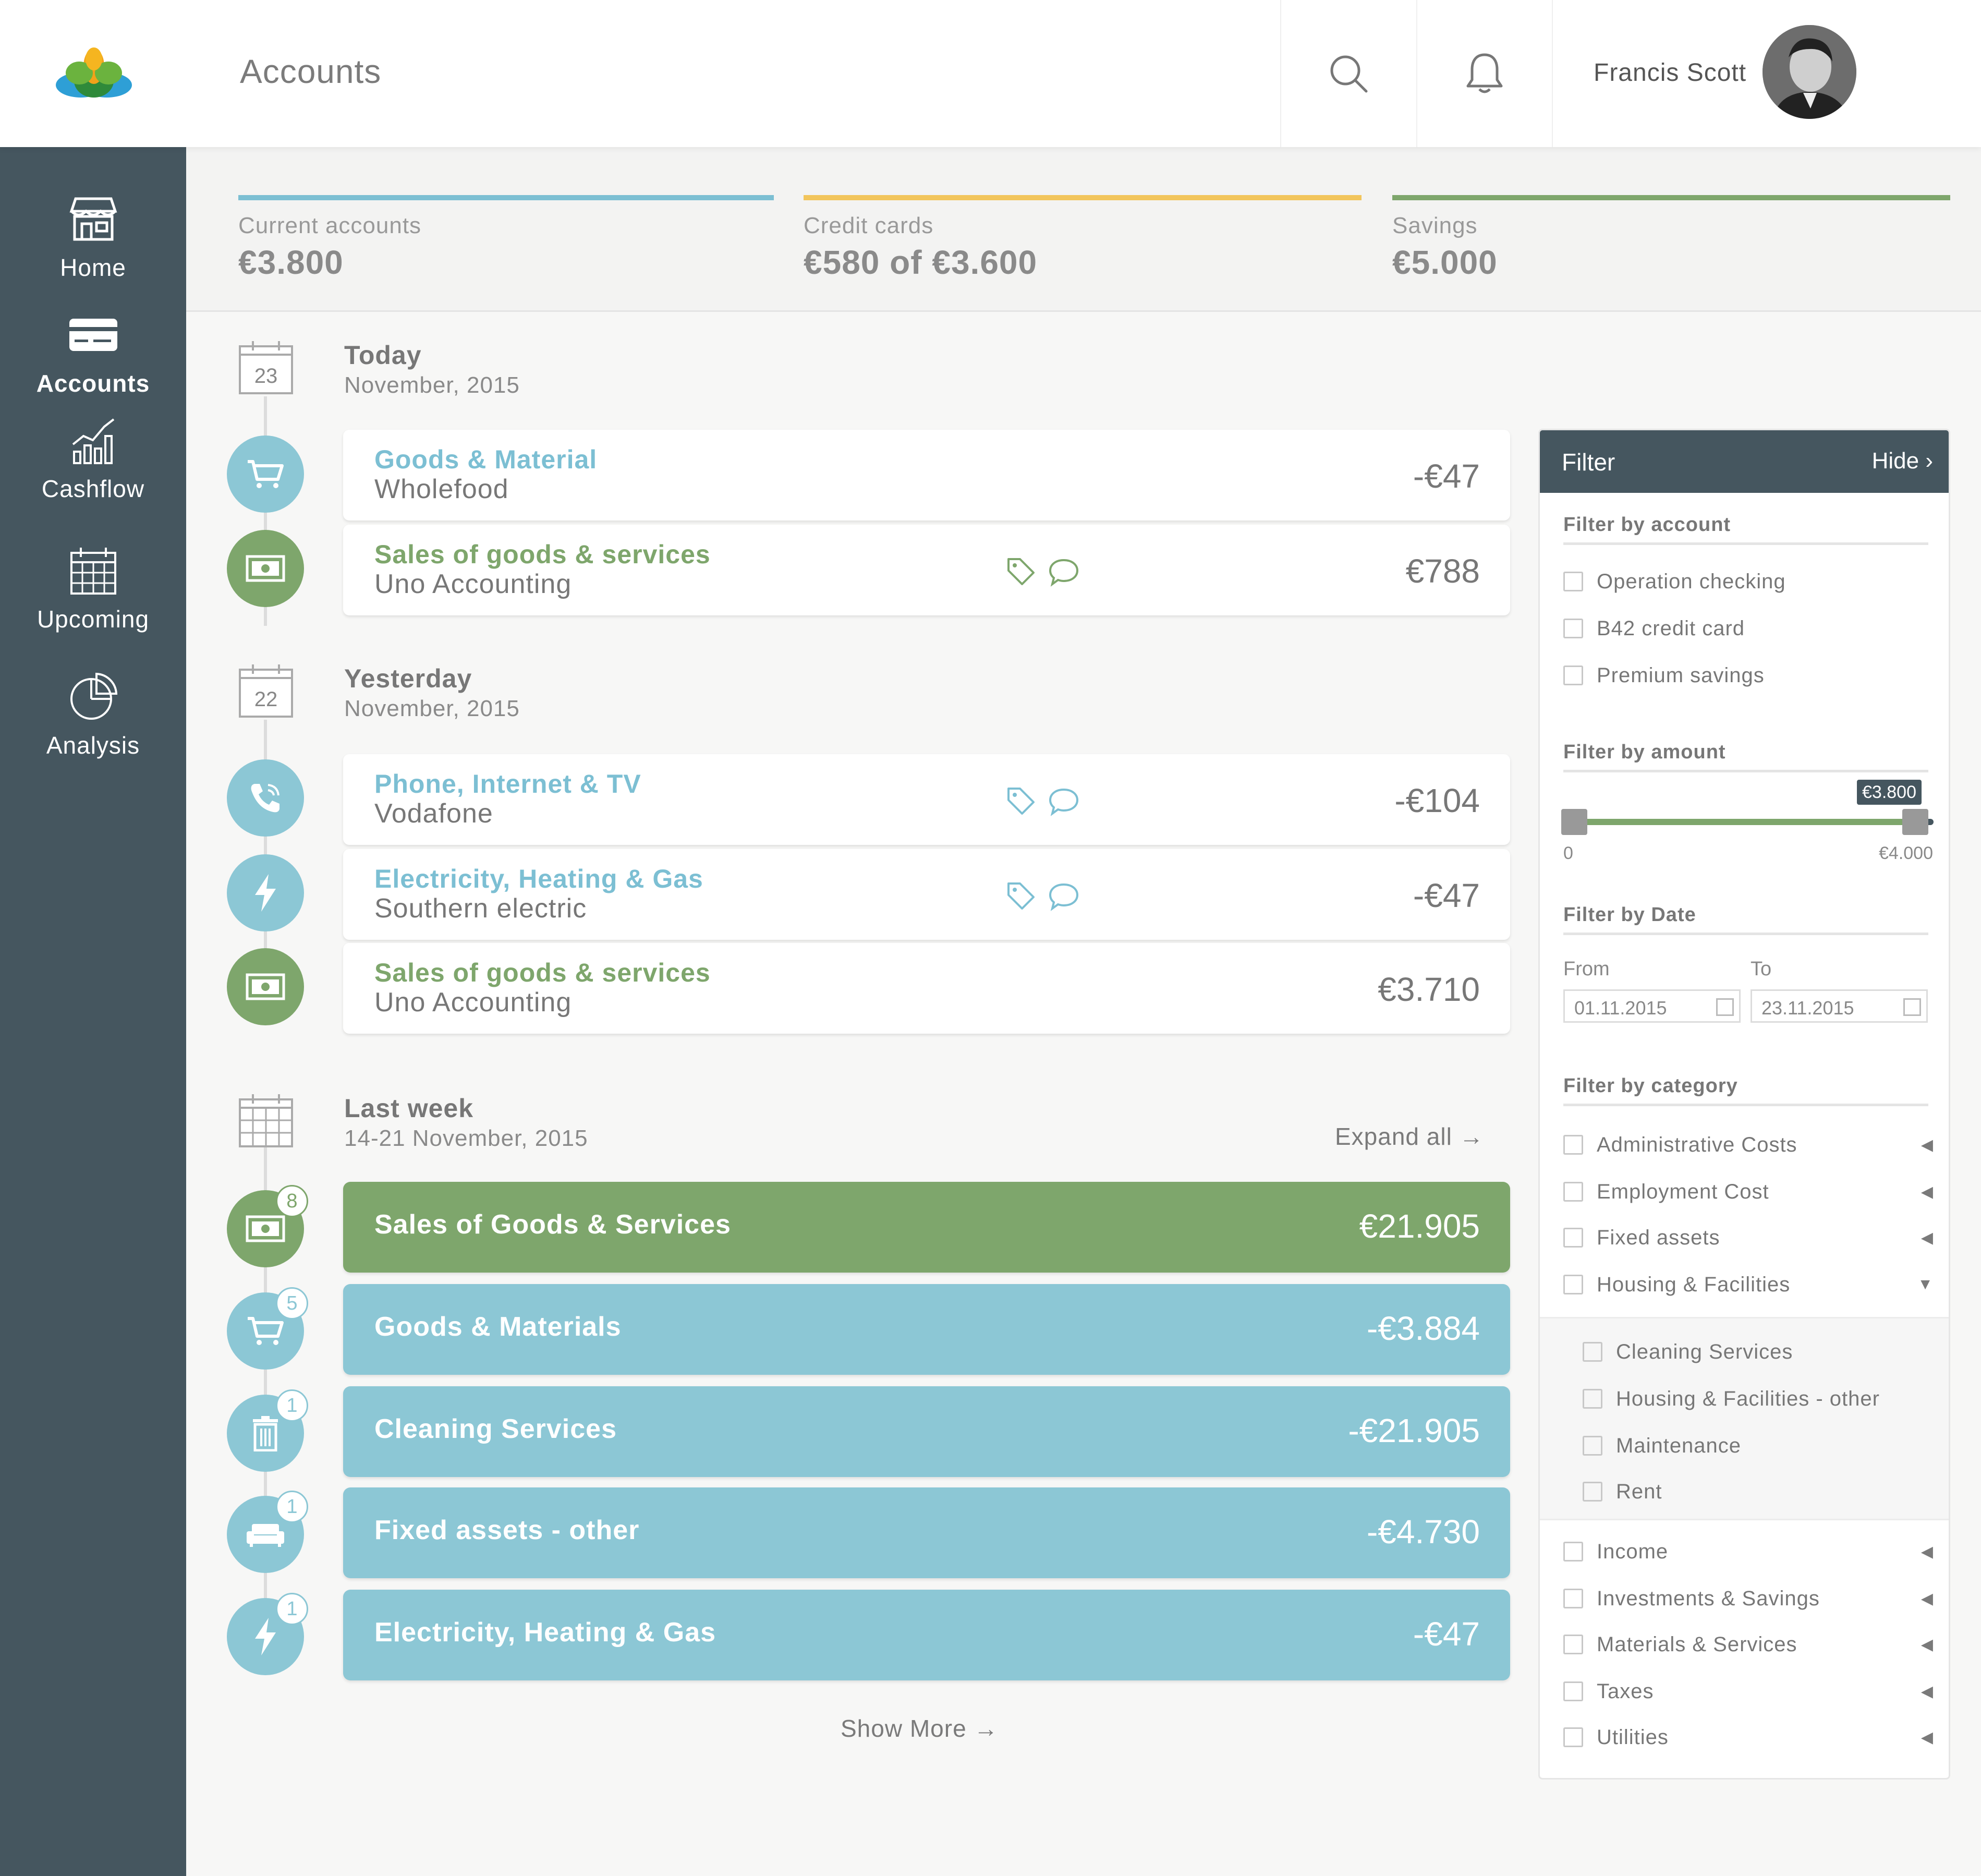 This screenshot has height=1876, width=1981. I want to click on summary-savings: Savings €5.000, so click(1671, 239).